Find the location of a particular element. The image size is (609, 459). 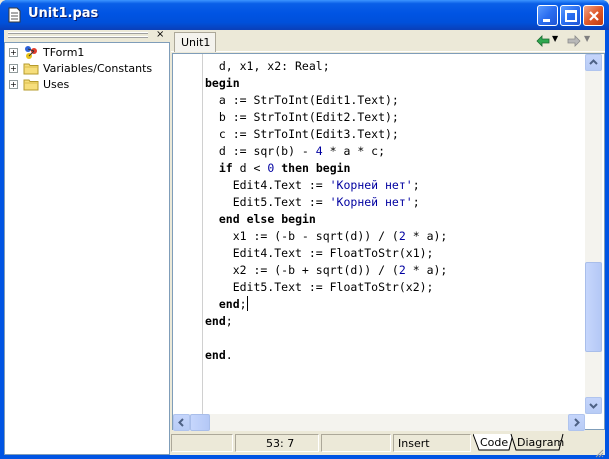

code-line: if d < 0 then begin is located at coordinates (278, 168).